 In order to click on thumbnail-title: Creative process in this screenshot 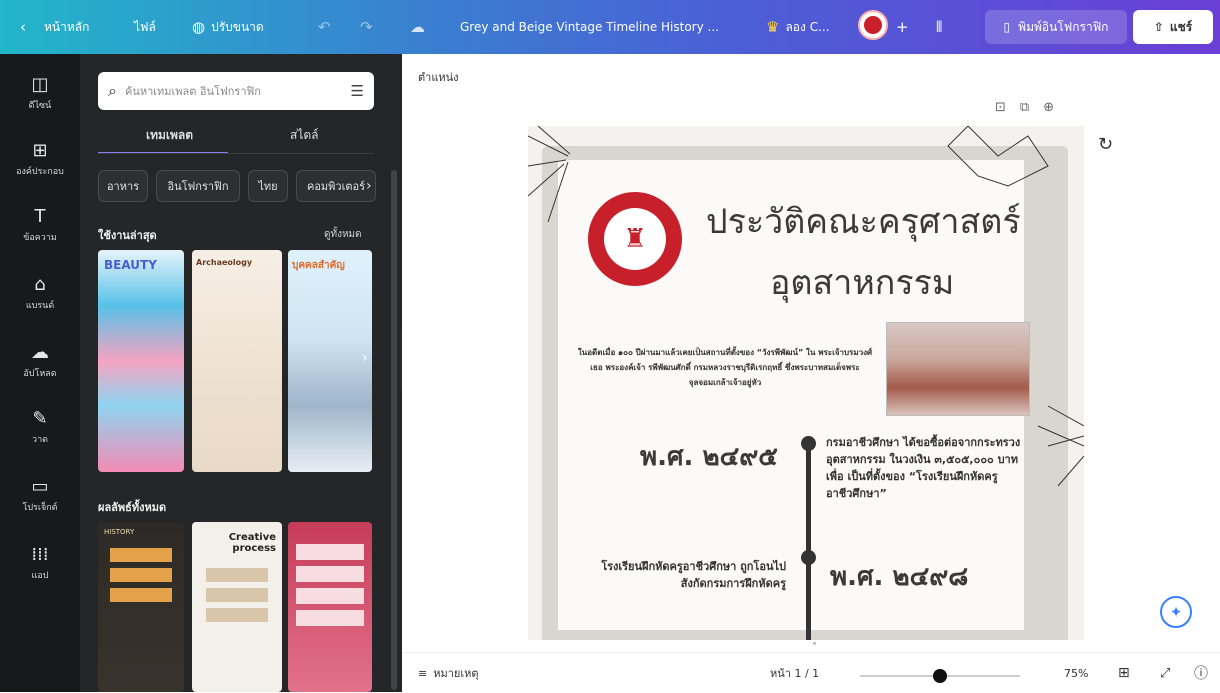, I will do `click(252, 543)`.